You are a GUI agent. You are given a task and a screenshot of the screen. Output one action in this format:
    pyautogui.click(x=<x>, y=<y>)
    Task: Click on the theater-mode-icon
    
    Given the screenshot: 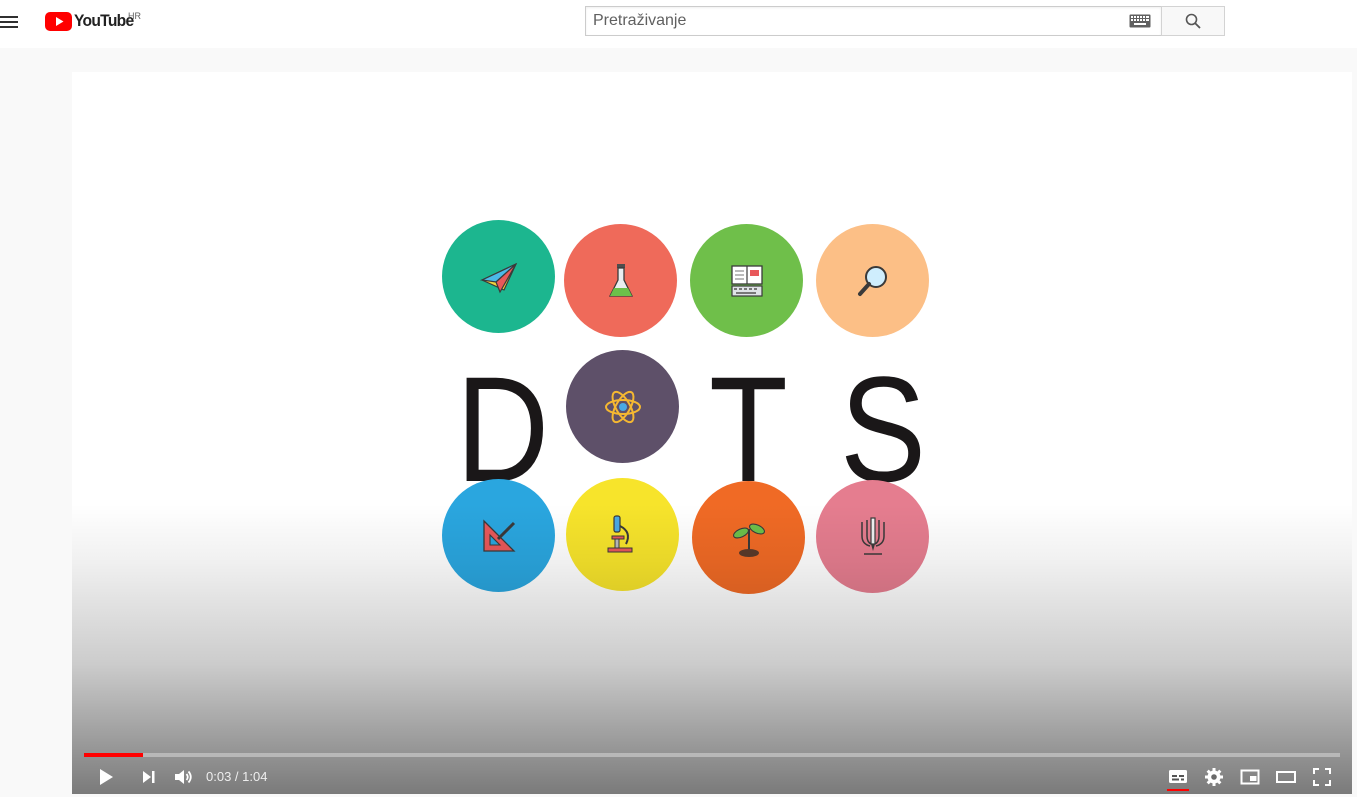 What is the action you would take?
    pyautogui.click(x=1286, y=777)
    